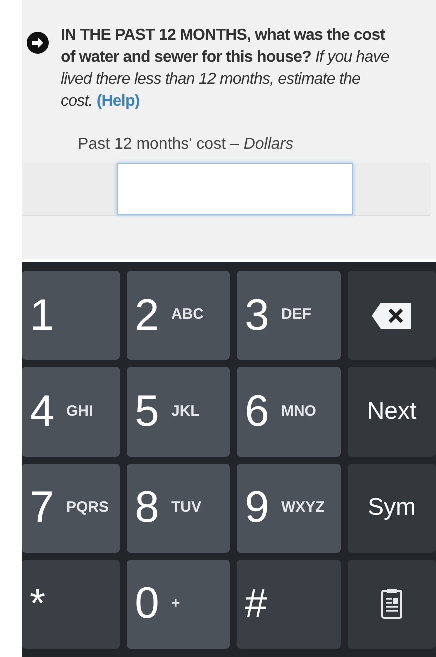 Image resolution: width=436 pixels, height=657 pixels. I want to click on field-label: Past 12 months' cost – Dollars, so click(186, 144).